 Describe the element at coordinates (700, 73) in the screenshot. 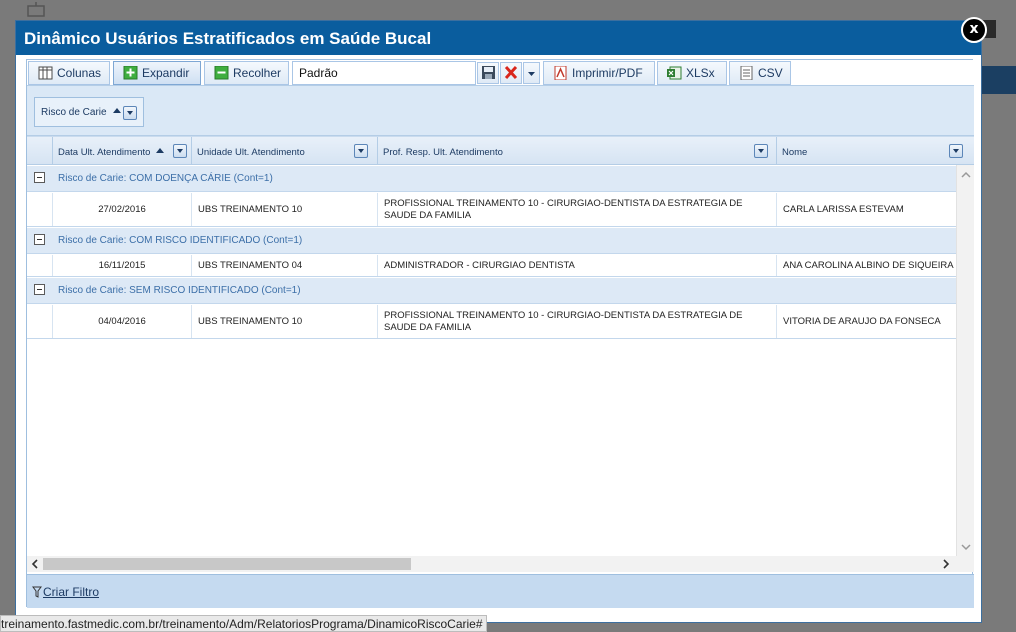

I see `xlsx-label: XLSx` at that location.